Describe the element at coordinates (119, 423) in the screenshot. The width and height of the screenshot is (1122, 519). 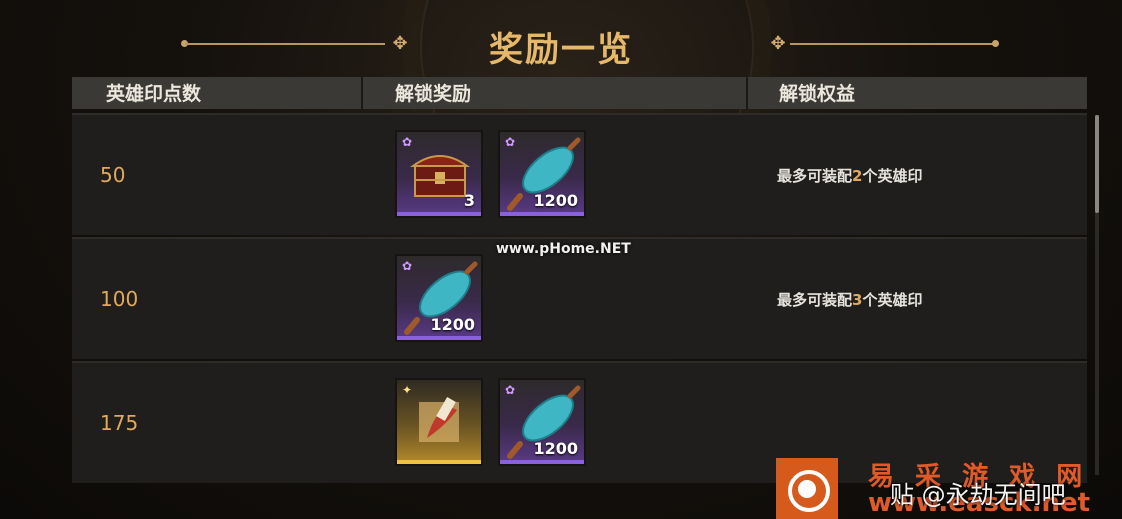
I see `points-value: 175` at that location.